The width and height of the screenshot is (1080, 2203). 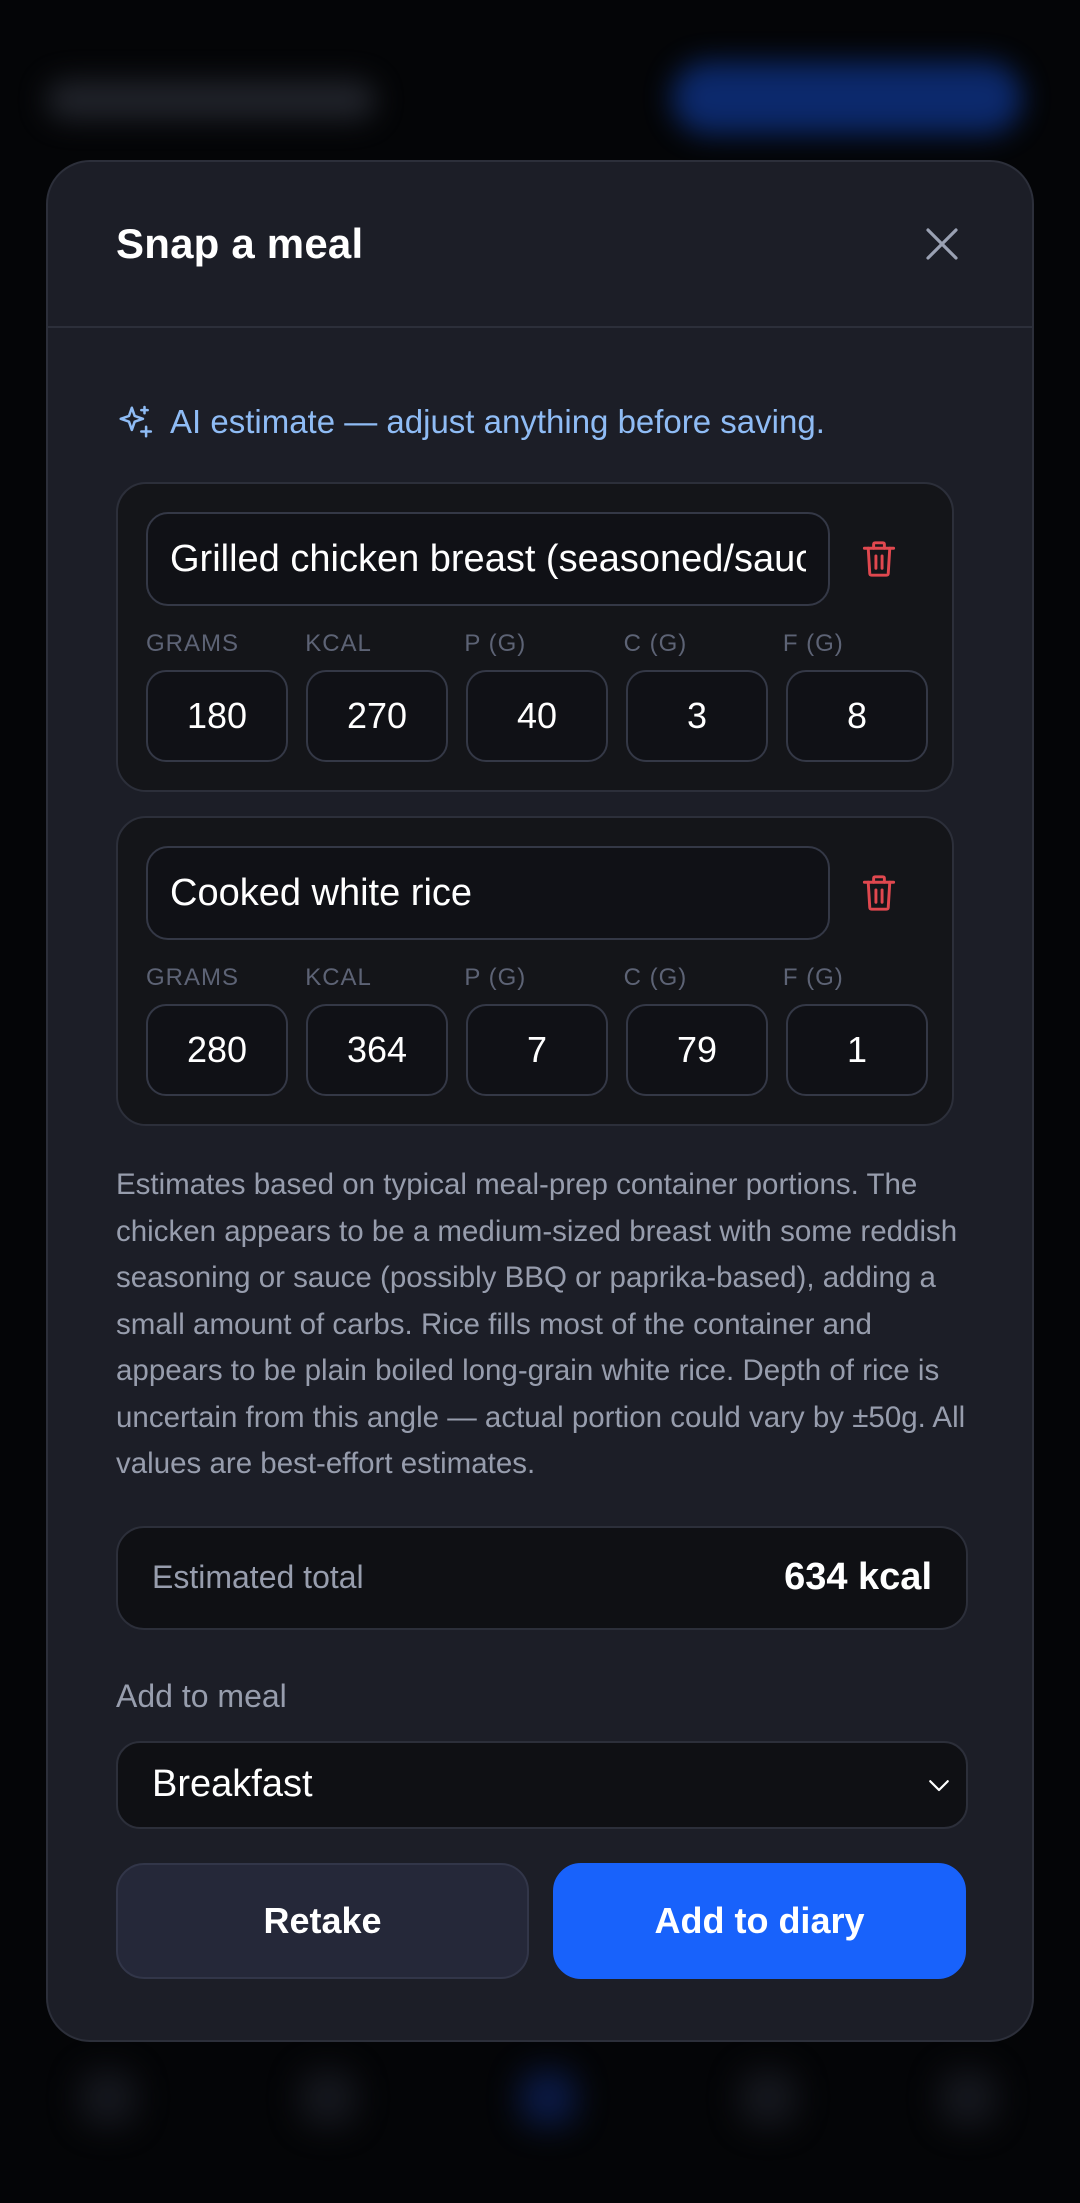 I want to click on close-icon, so click(x=942, y=244).